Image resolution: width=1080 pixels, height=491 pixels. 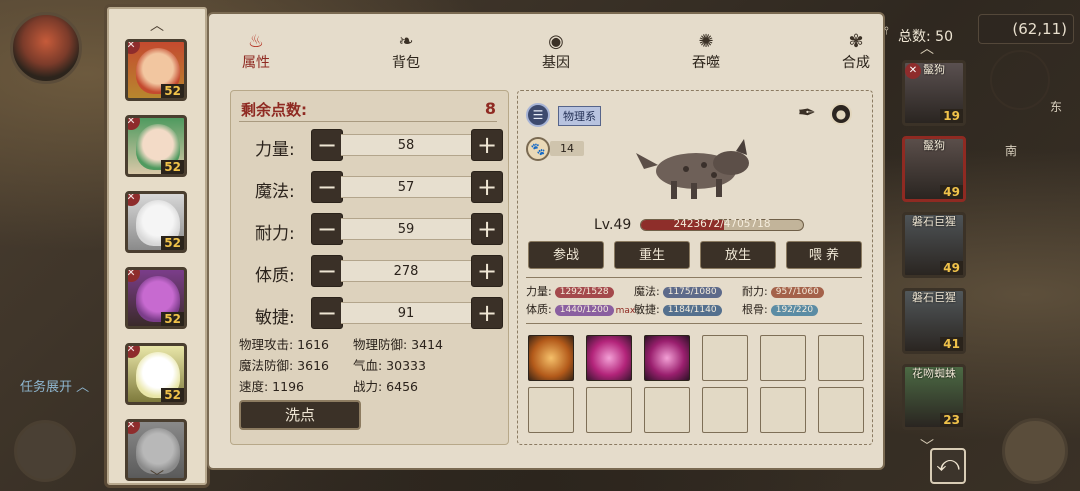 What do you see at coordinates (706, 52) in the screenshot?
I see `tab-swirl: ✺ 吞噬` at bounding box center [706, 52].